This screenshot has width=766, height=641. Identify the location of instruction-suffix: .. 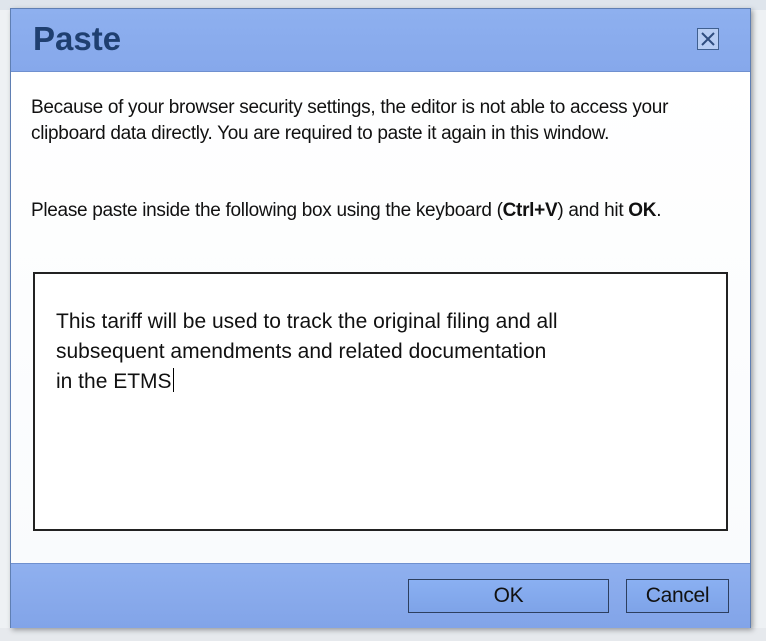
(659, 210).